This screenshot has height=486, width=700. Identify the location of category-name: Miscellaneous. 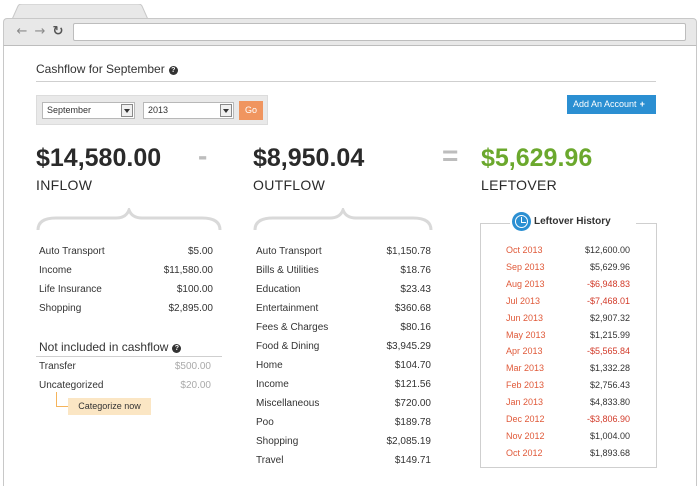
(288, 403).